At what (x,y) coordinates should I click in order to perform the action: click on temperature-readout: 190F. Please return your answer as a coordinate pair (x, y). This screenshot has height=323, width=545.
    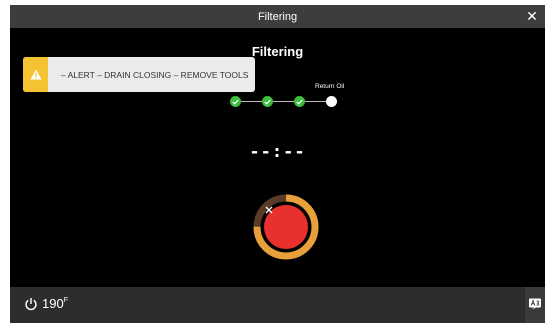
    Looking at the image, I should click on (55, 303).